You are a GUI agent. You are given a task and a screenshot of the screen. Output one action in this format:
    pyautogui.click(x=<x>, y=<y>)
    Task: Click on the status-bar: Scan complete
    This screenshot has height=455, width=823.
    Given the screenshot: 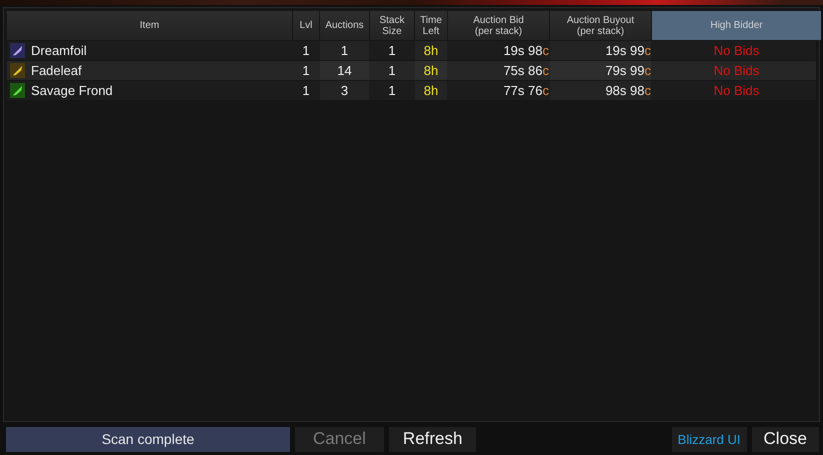 What is the action you would take?
    pyautogui.click(x=148, y=439)
    